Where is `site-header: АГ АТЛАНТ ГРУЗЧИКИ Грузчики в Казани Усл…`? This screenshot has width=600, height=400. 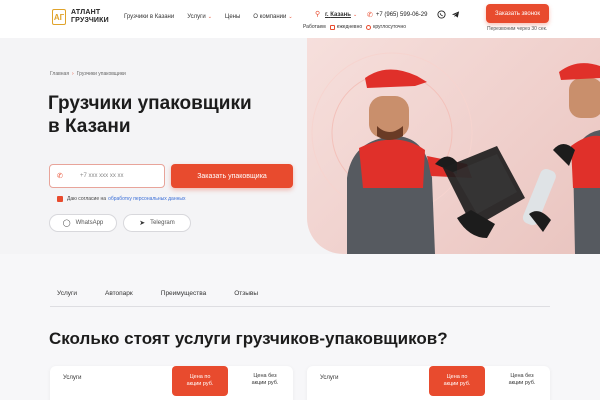 site-header: АГ АТЛАНТ ГРУЗЧИКИ Грузчики в Казани Усл… is located at coordinates (300, 19).